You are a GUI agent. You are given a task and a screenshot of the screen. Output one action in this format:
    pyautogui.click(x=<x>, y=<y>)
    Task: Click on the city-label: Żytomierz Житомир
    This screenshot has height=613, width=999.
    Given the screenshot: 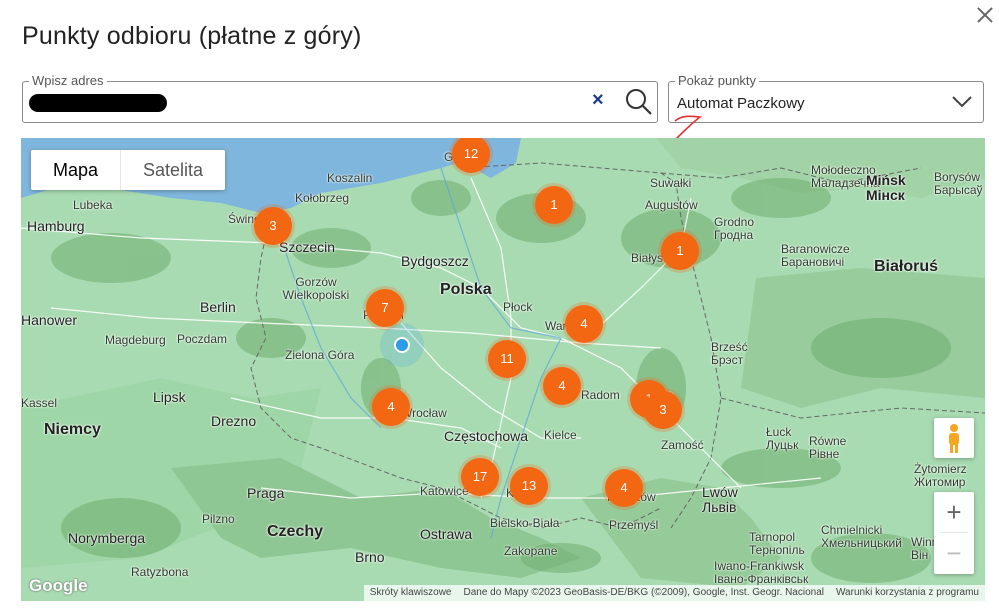 What is the action you would take?
    pyautogui.click(x=940, y=475)
    